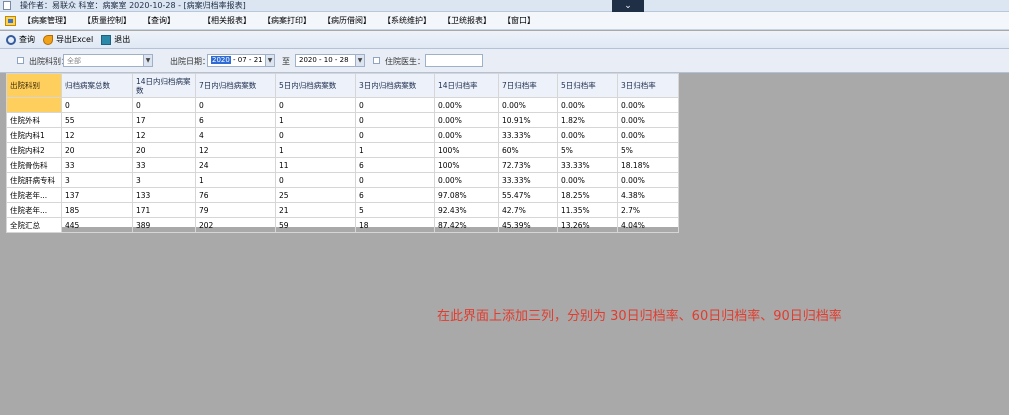 The width and height of the screenshot is (1009, 415). I want to click on table-row: 住院骨伤科 33 33 24 11 6 100% 72.73% 33.33% 18.18%, so click(342, 165).